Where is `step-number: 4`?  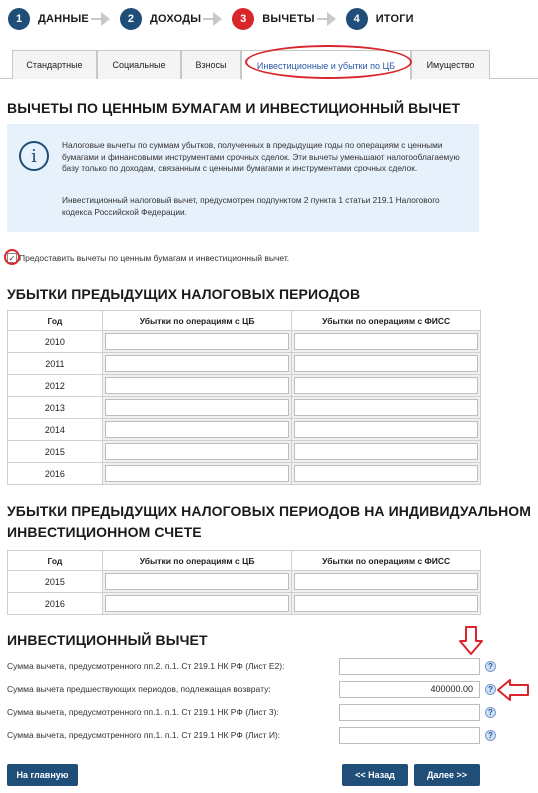 step-number: 4 is located at coordinates (356, 19).